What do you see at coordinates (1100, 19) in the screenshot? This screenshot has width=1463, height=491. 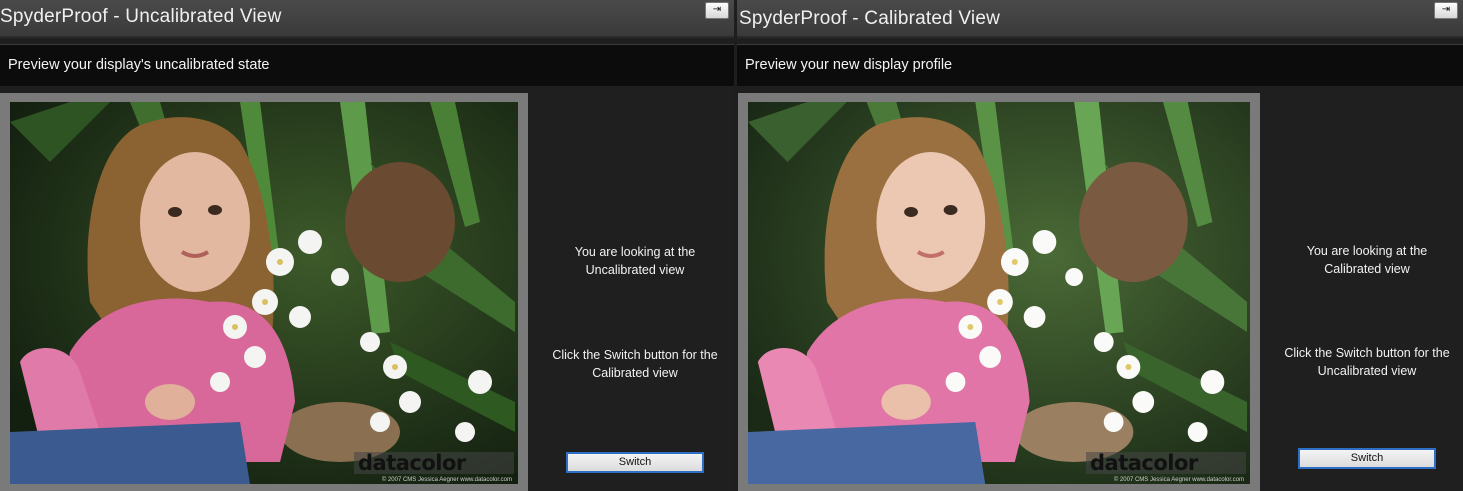 I see `title-bar: SpyderProof - Calibrated View ⇥` at bounding box center [1100, 19].